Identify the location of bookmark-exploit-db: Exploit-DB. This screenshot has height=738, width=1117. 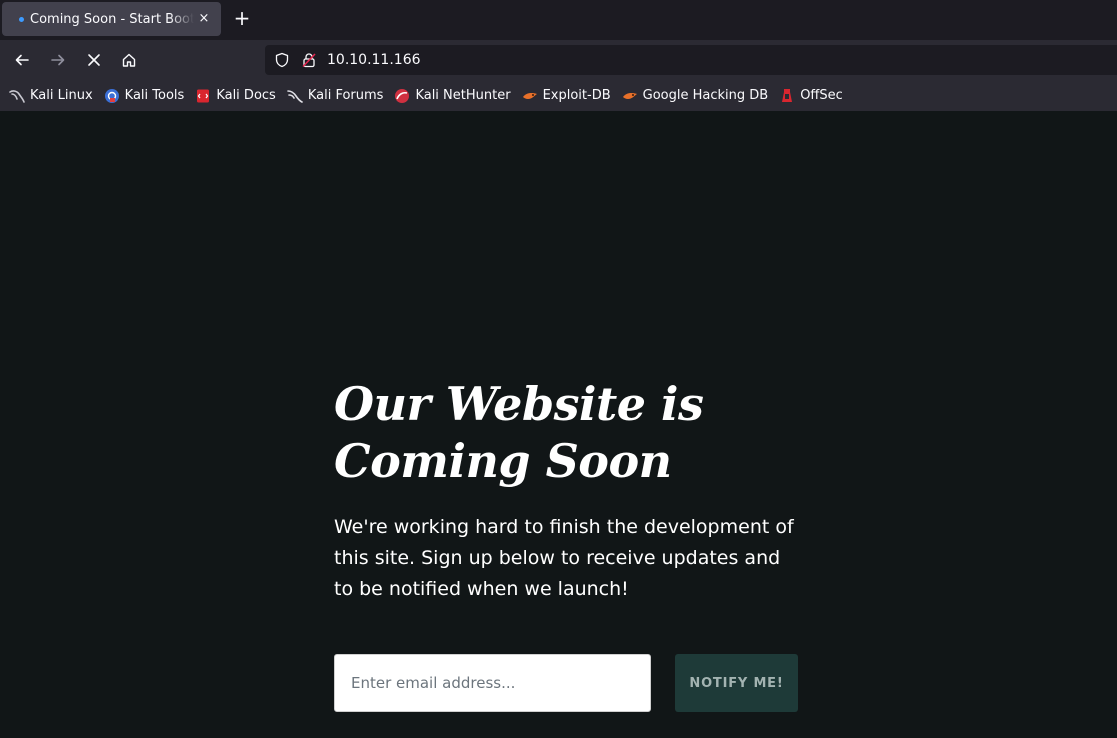
(566, 96).